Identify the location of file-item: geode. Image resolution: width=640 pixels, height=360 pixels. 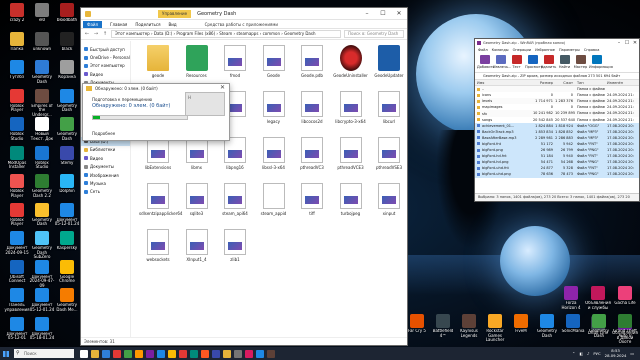
(158, 61).